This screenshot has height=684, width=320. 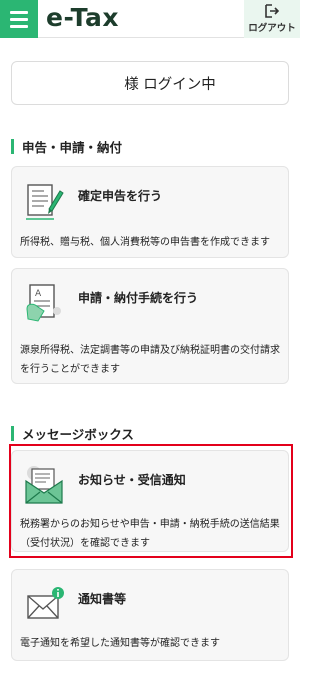 I want to click on card-description: 源泉所得税、法定調書等の申請及び納税証明書の交付請求 を行うことができます, so click(x=151, y=360).